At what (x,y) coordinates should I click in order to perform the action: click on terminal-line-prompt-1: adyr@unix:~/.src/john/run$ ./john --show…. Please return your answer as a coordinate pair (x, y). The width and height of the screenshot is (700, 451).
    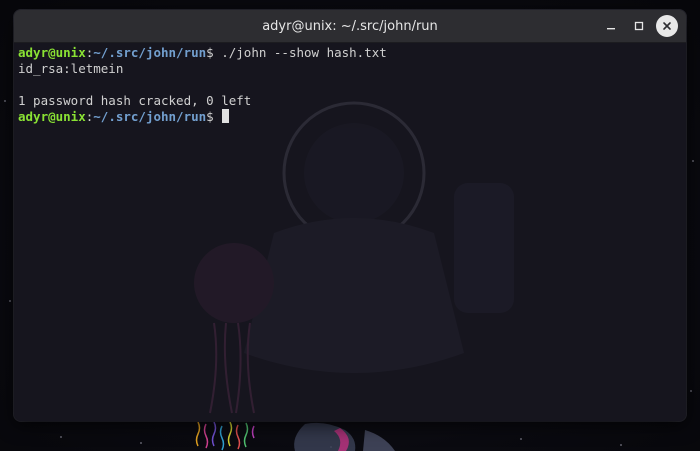
    Looking at the image, I should click on (350, 53).